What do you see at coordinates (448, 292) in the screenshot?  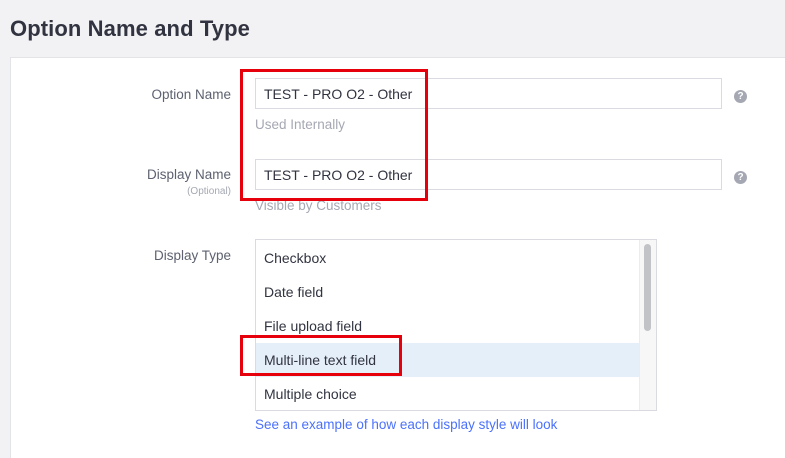 I see `display-type-option-date-field: Date field` at bounding box center [448, 292].